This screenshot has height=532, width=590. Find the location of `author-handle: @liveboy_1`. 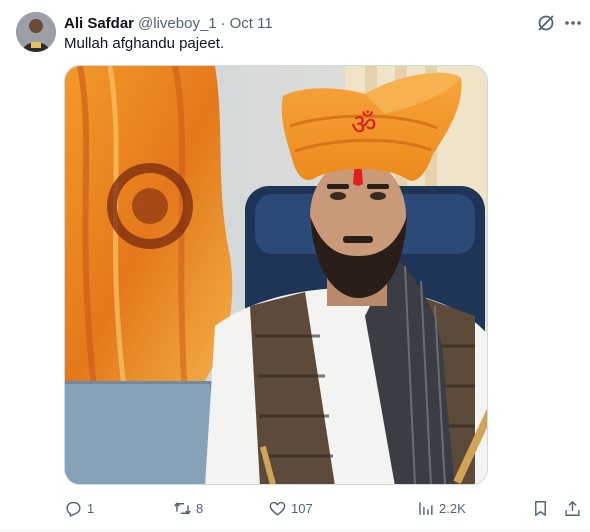

author-handle: @liveboy_1 is located at coordinates (177, 23).